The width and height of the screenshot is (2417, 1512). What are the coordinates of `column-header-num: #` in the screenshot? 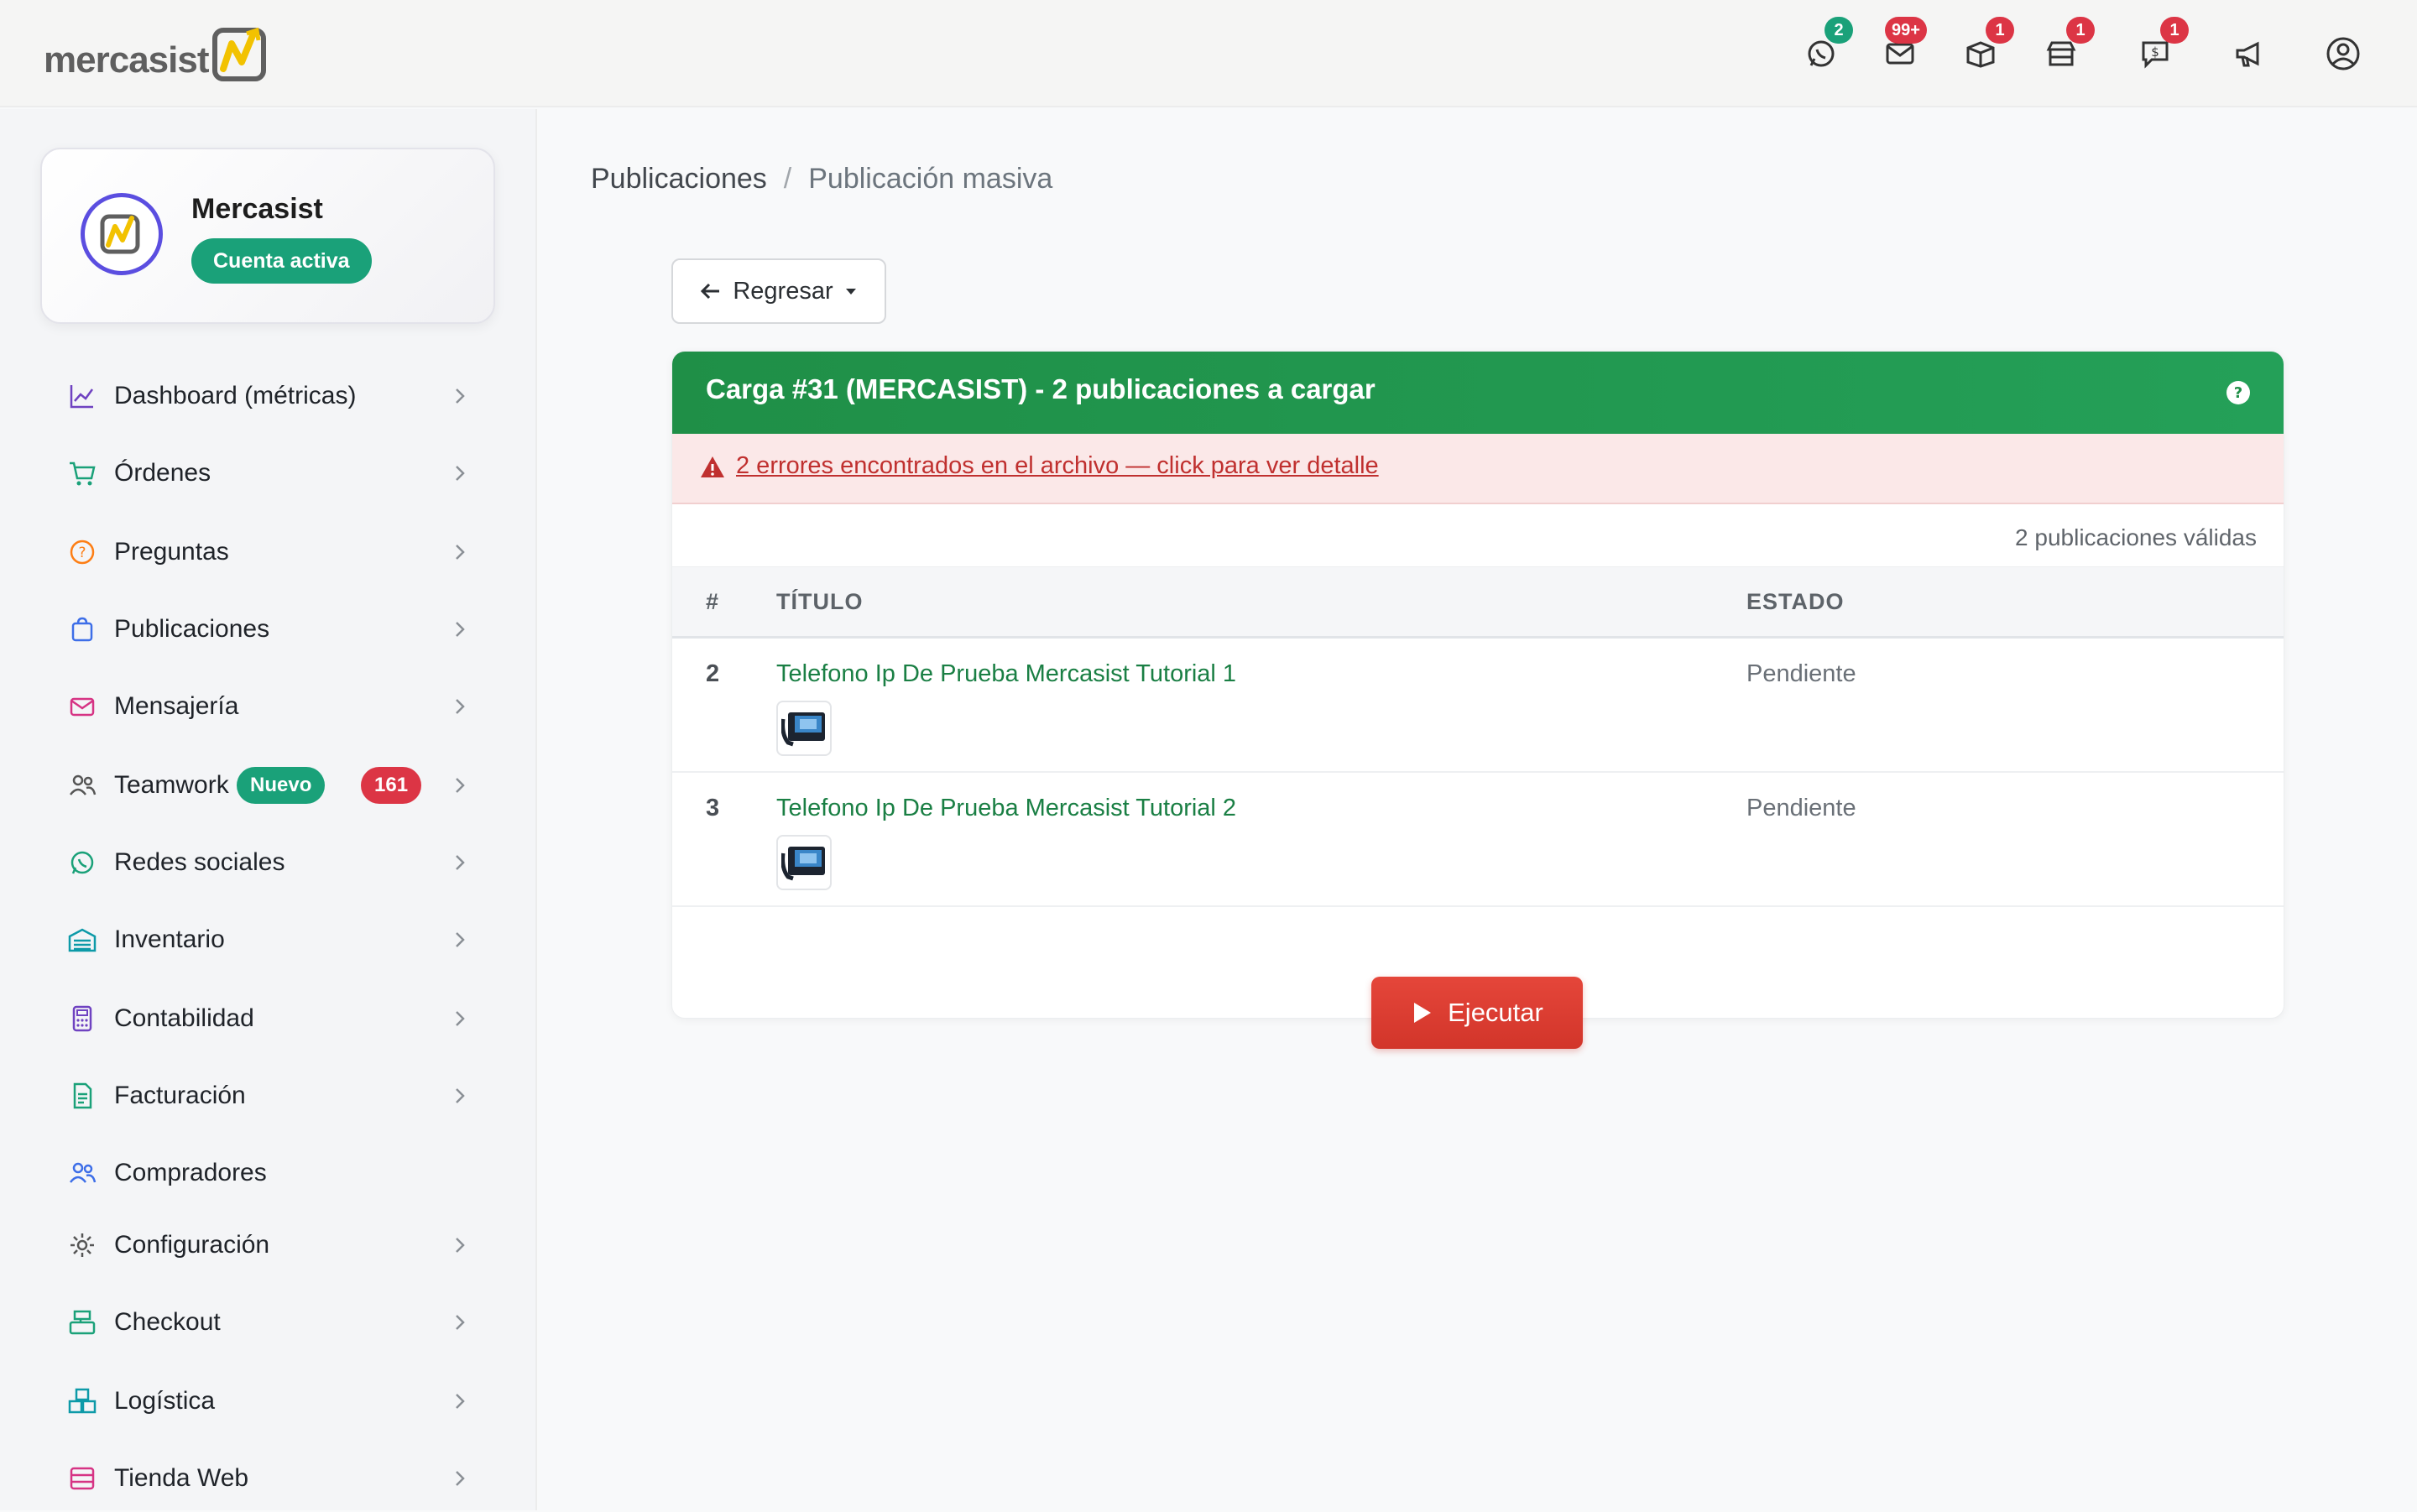 It's located at (713, 601).